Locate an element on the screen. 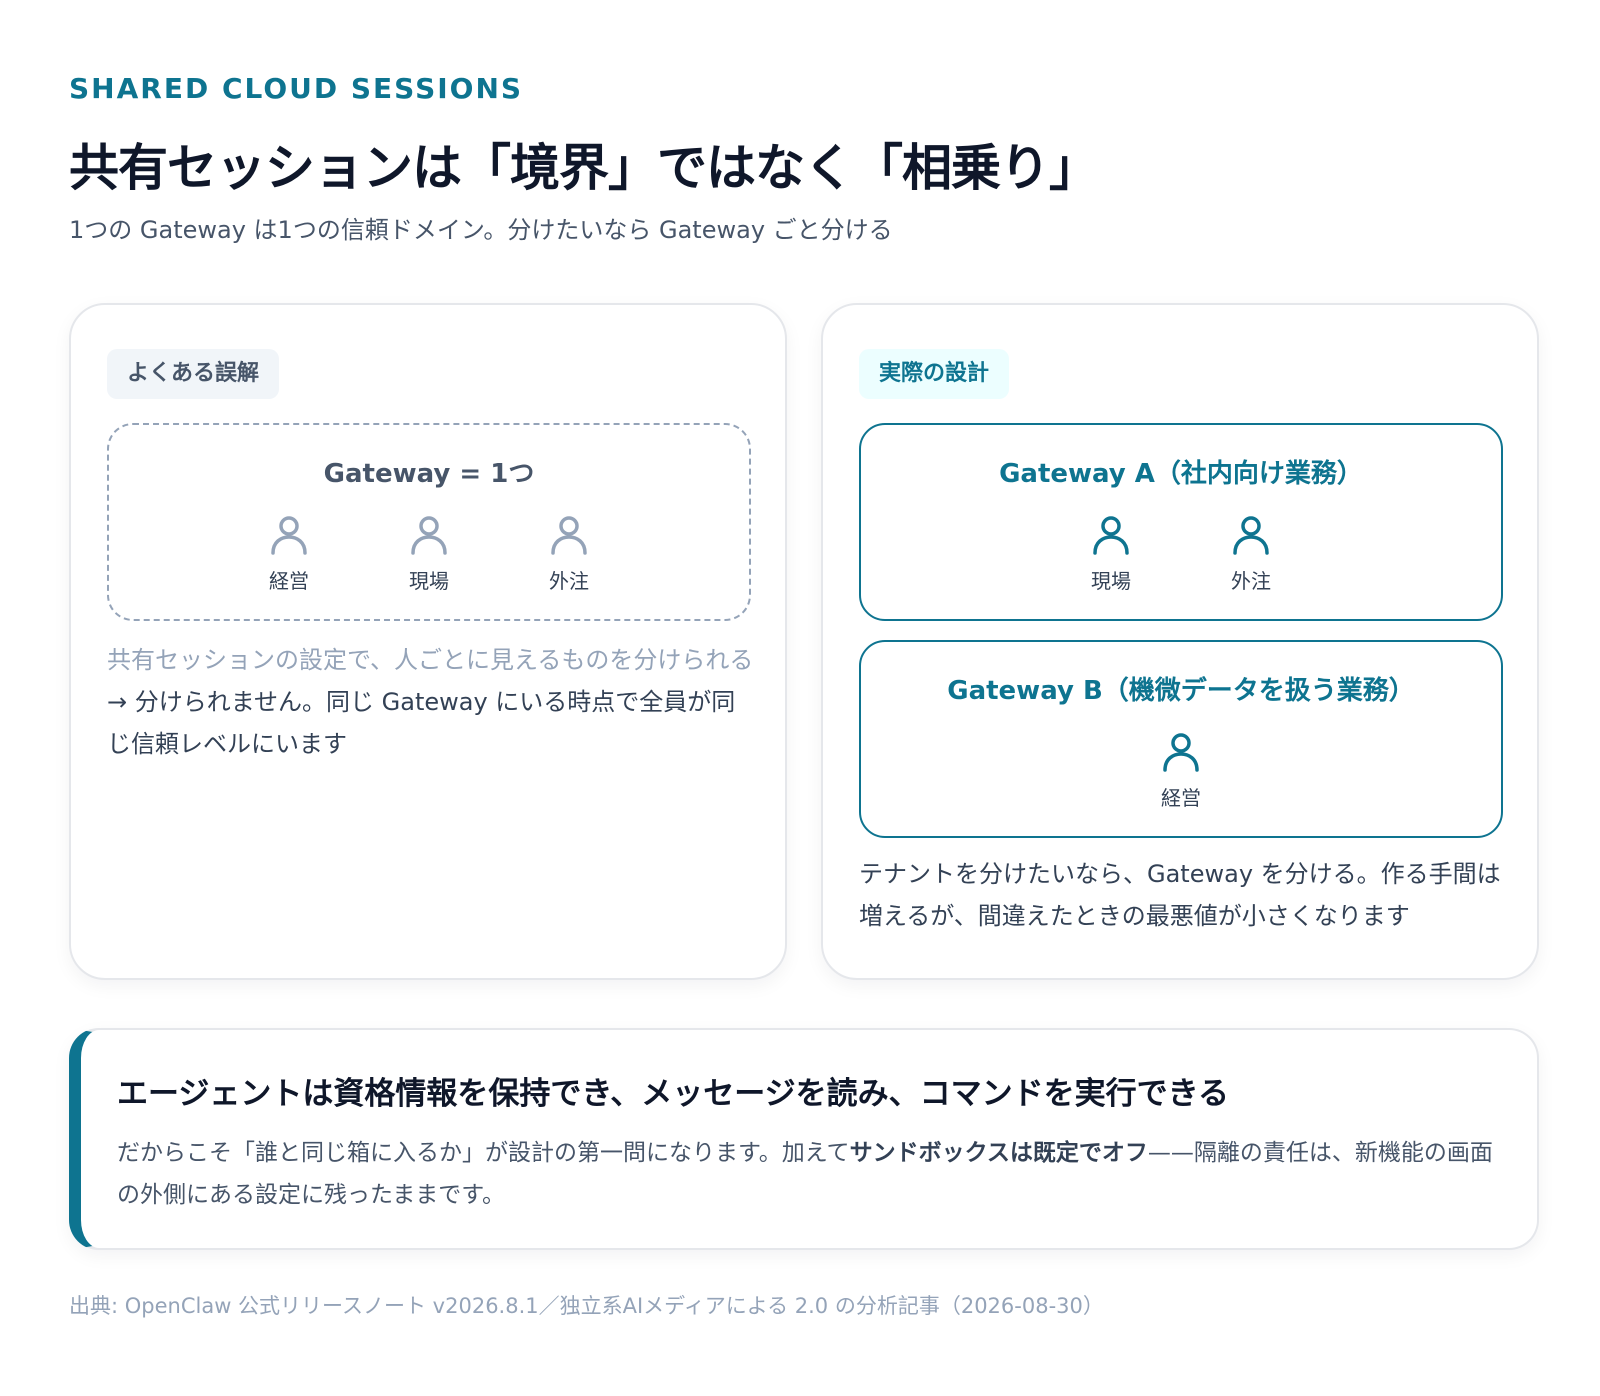  eyebrow-label: SHARED CLOUD SESSIONS is located at coordinates (296, 88).